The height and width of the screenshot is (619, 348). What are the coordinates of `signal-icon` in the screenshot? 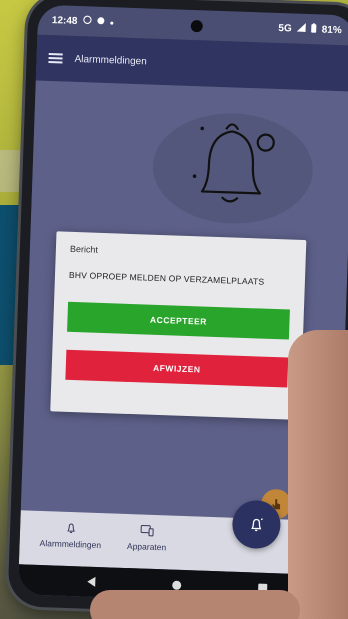 It's located at (301, 28).